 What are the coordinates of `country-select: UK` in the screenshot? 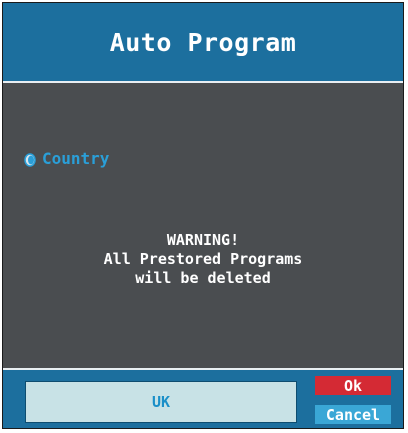 It's located at (161, 402).